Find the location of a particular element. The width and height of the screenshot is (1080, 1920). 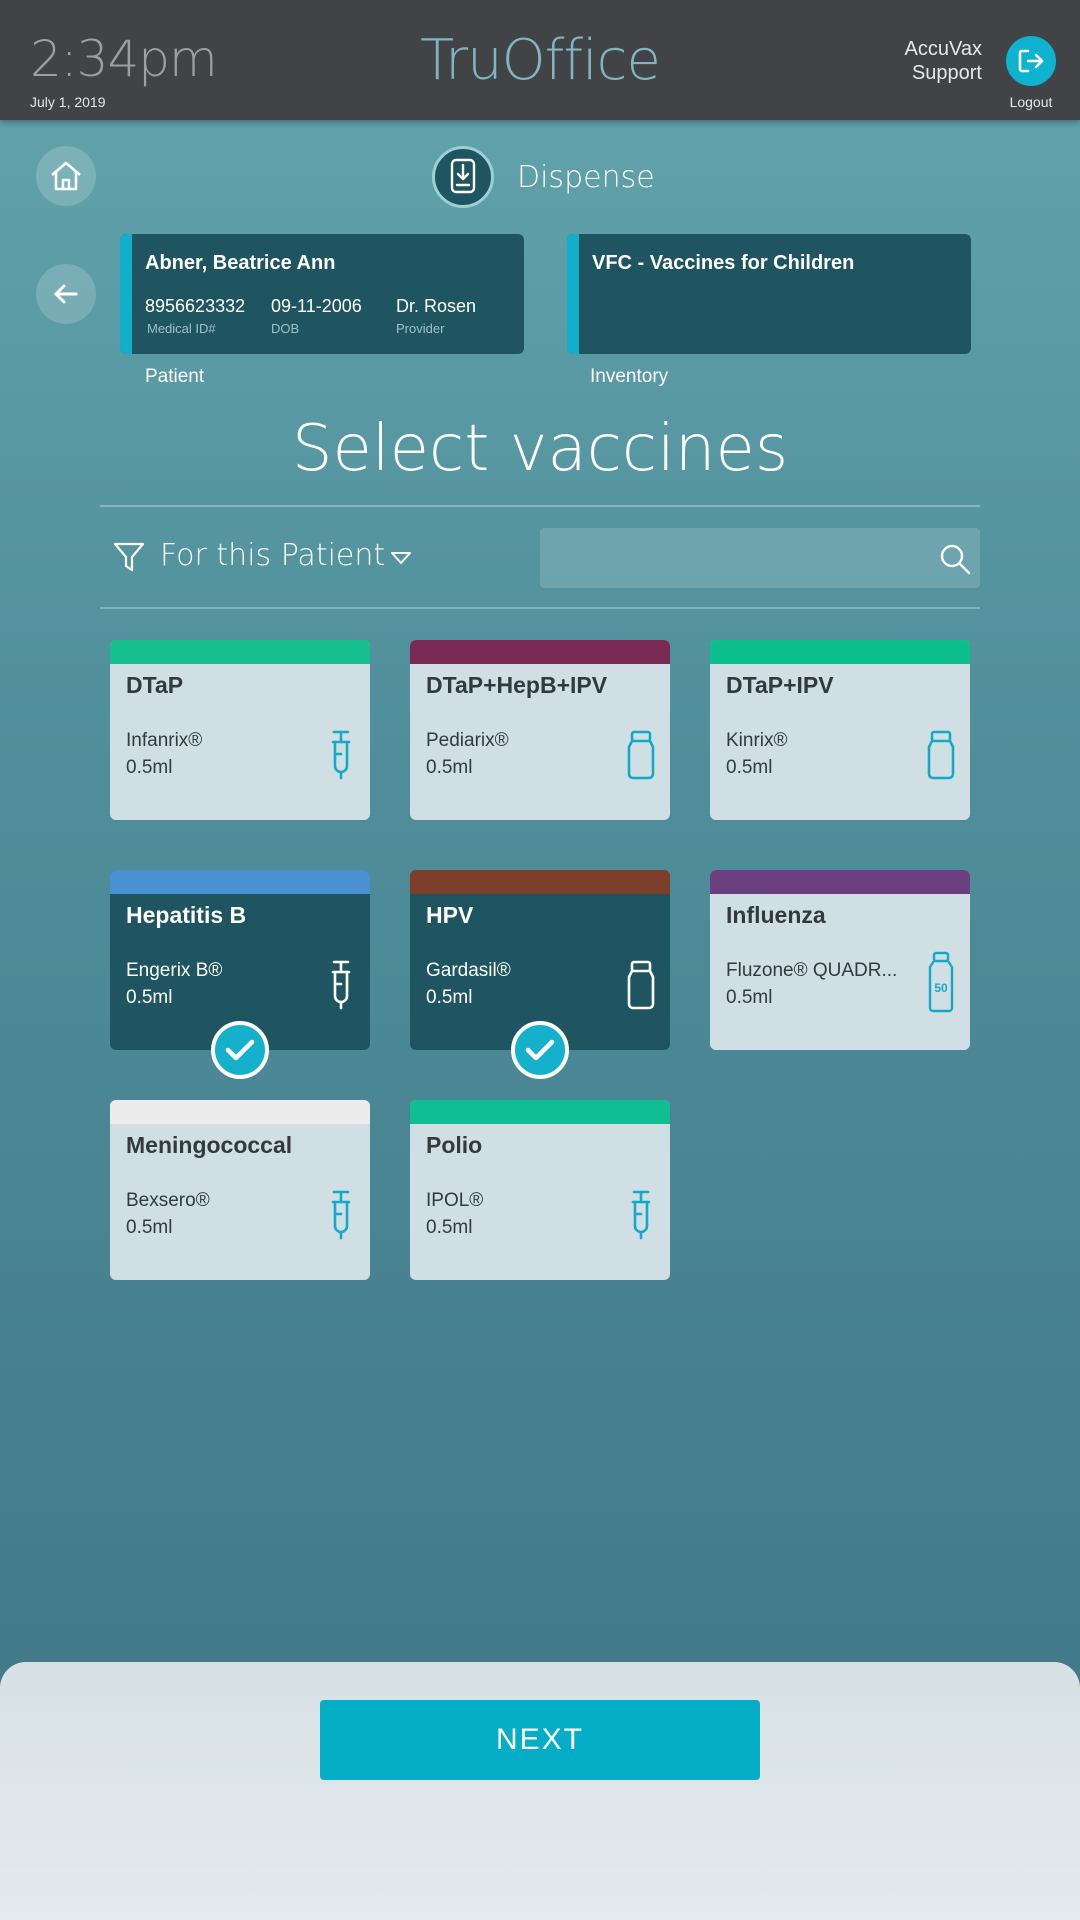

multi-dose-vial-icon: 50 is located at coordinates (941, 982).